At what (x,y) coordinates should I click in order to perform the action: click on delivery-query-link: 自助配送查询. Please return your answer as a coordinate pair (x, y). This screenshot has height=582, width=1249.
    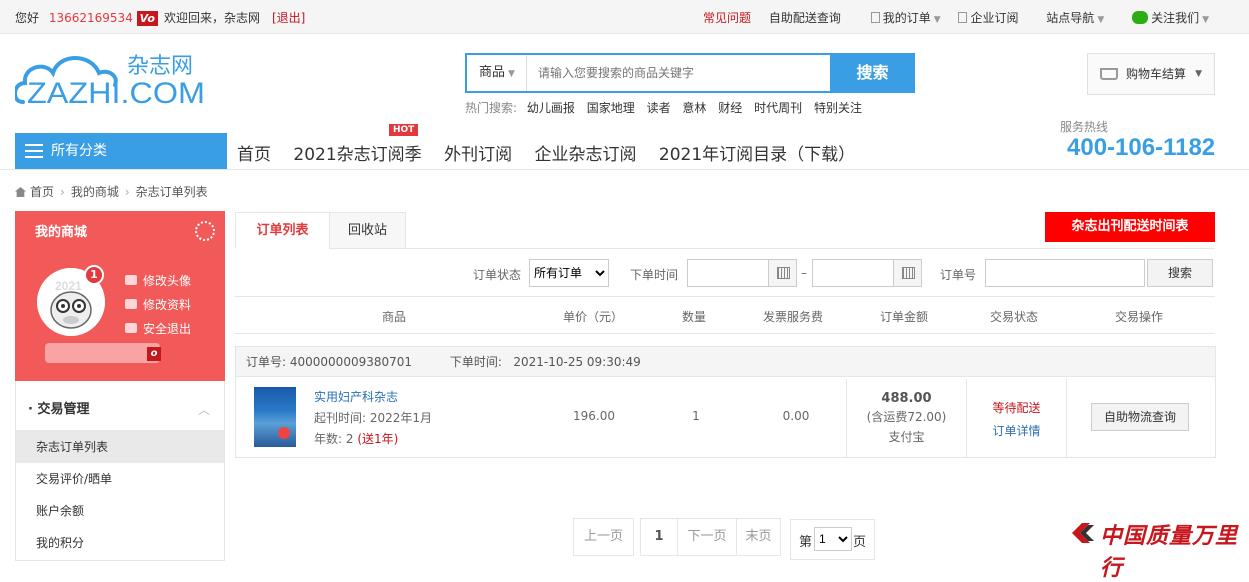
    Looking at the image, I should click on (798, 18).